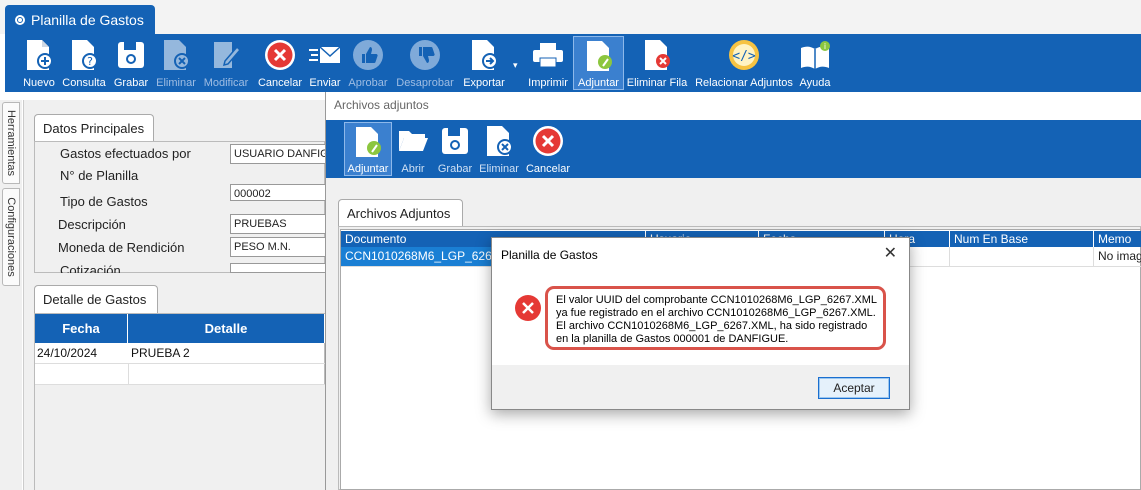 This screenshot has height=490, width=1141. I want to click on field-label-cotizacion: Cotización, so click(90, 268).